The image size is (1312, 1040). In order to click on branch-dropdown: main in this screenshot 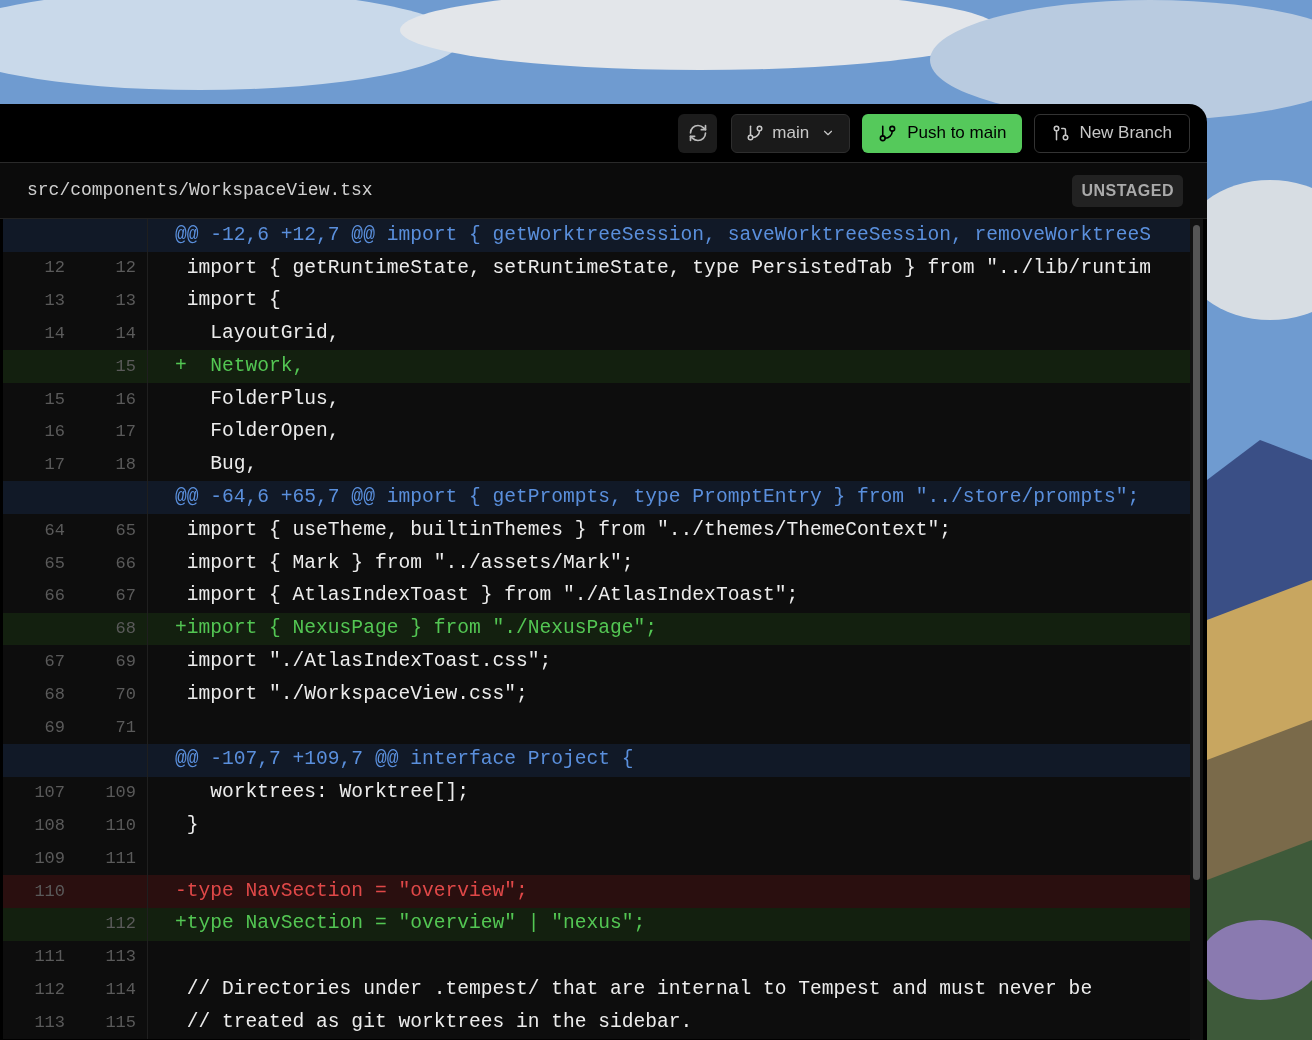, I will do `click(791, 133)`.